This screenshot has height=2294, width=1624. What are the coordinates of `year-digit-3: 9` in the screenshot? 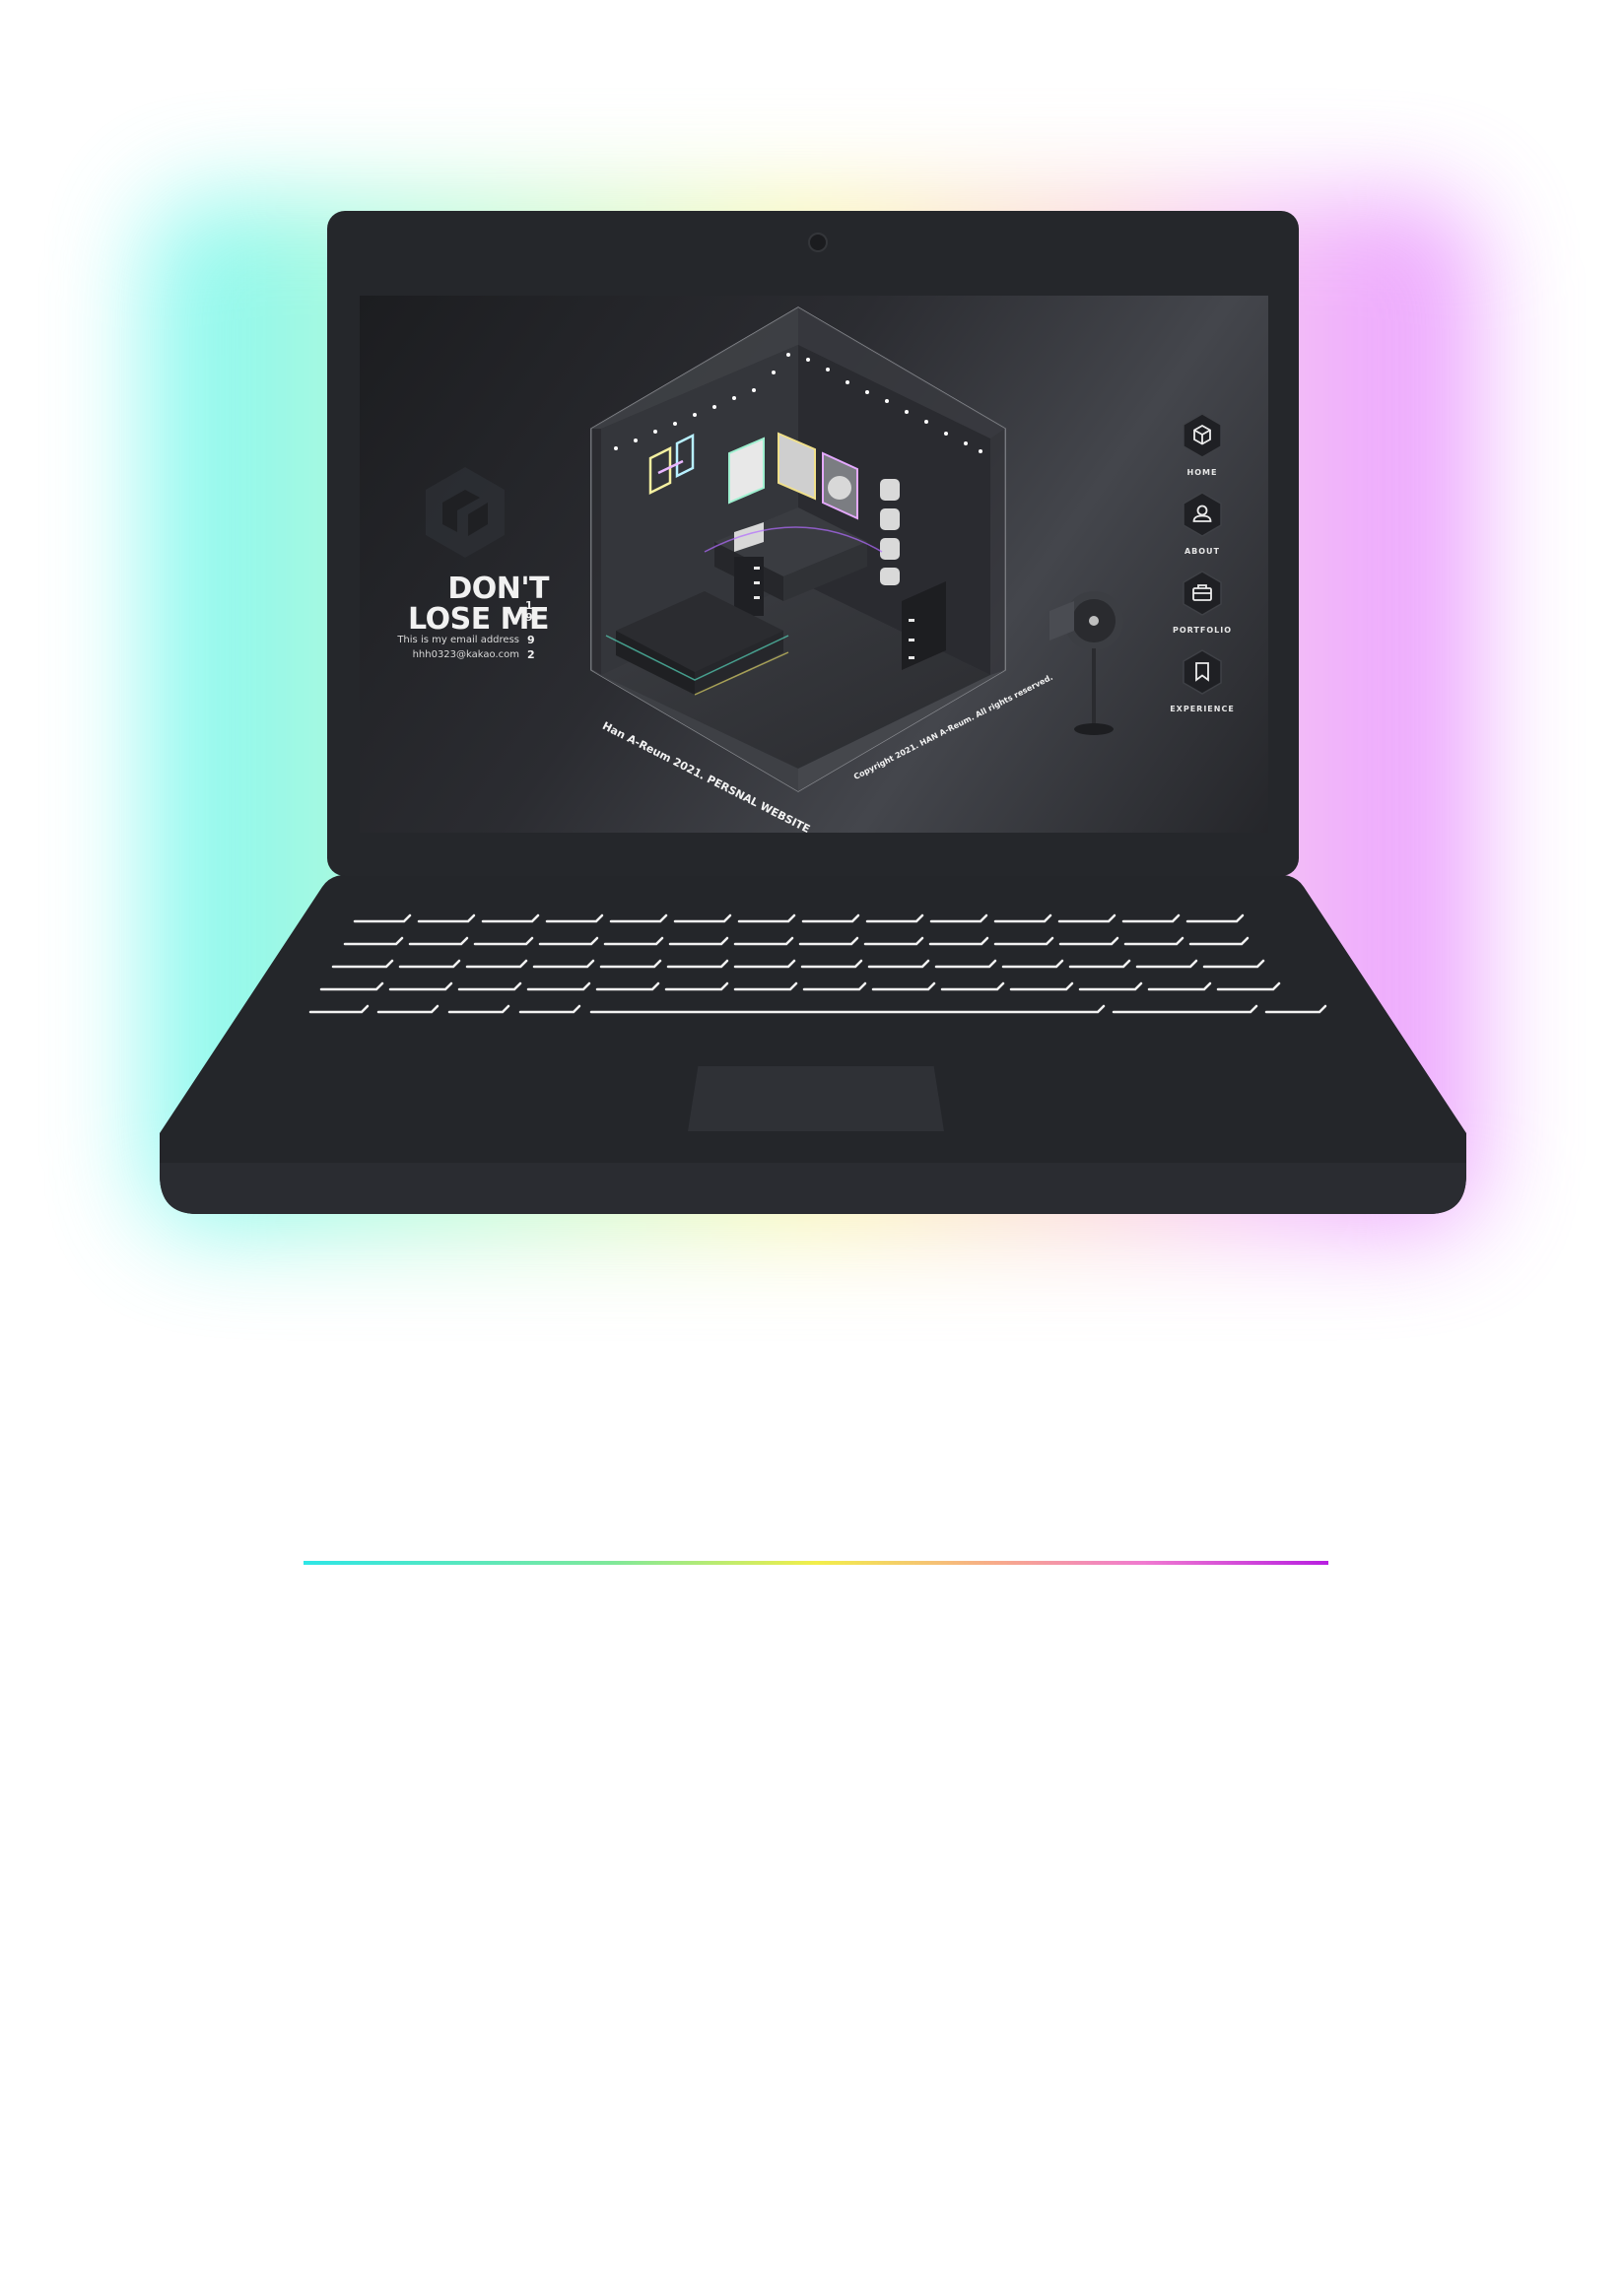 It's located at (531, 640).